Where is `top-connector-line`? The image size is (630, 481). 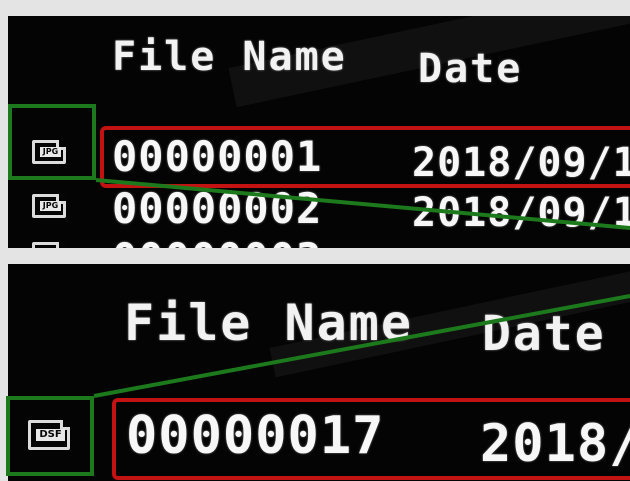
top-connector-line is located at coordinates (362, 204).